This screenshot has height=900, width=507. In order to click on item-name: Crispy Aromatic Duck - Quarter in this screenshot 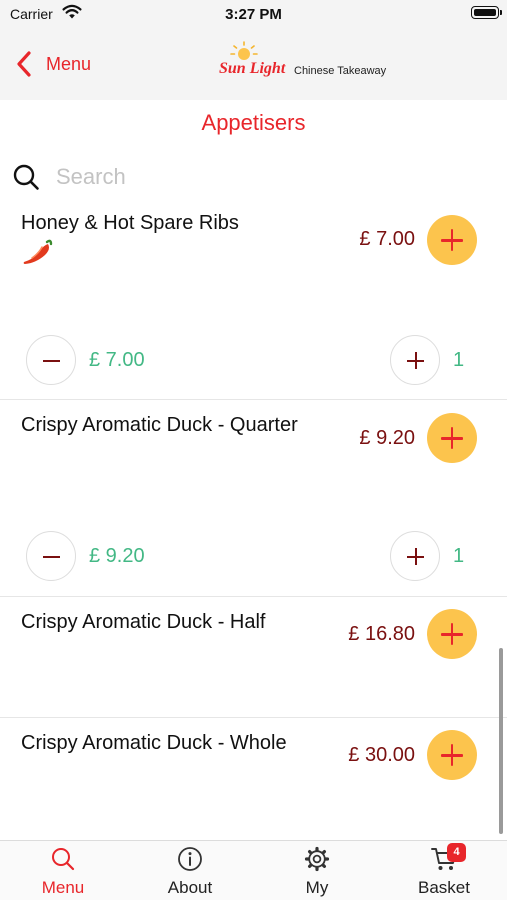, I will do `click(159, 425)`.